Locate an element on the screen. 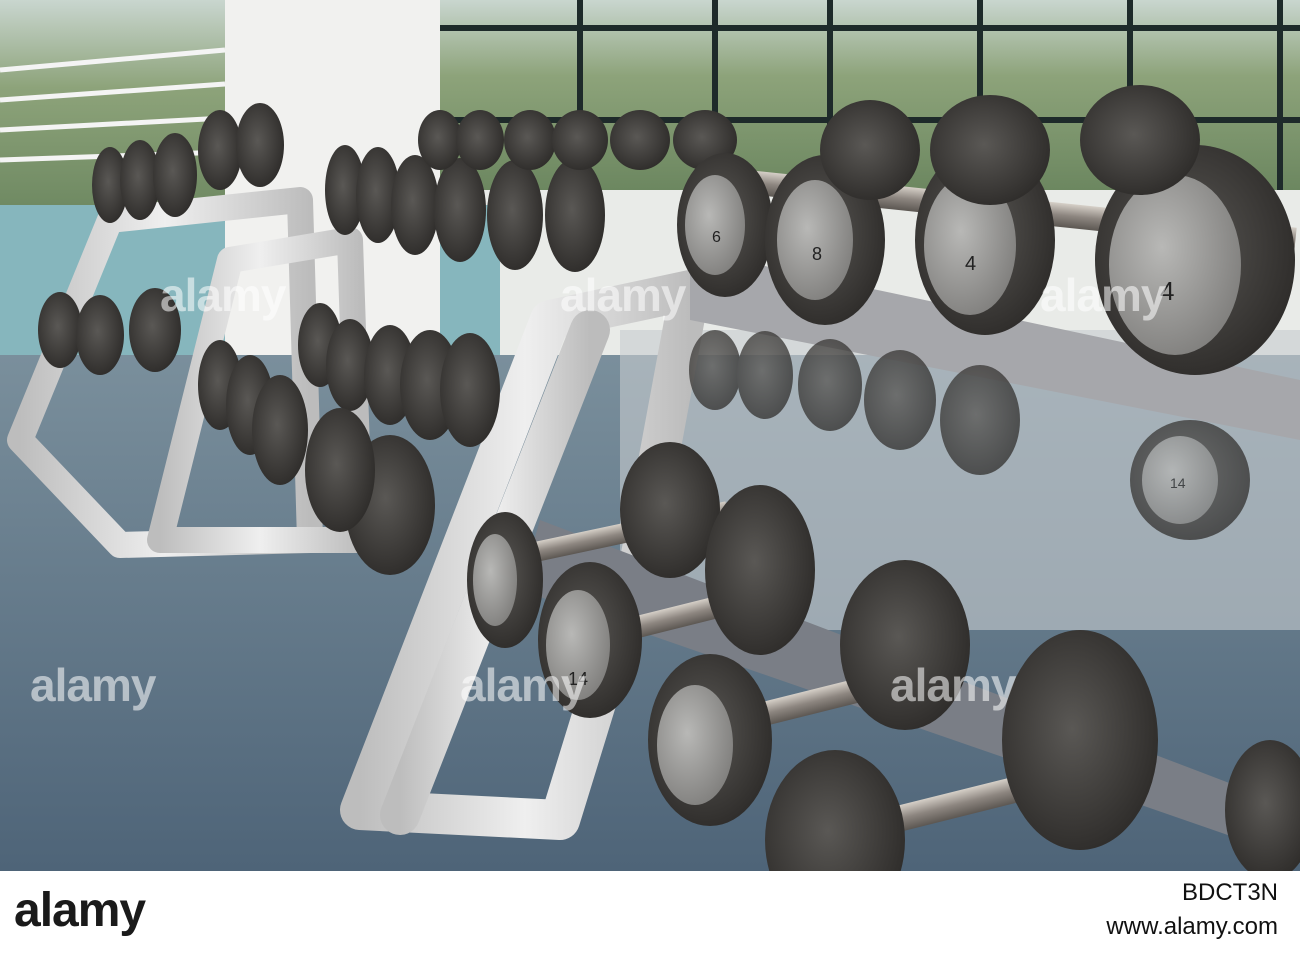  weight-label: 6 is located at coordinates (716, 237).